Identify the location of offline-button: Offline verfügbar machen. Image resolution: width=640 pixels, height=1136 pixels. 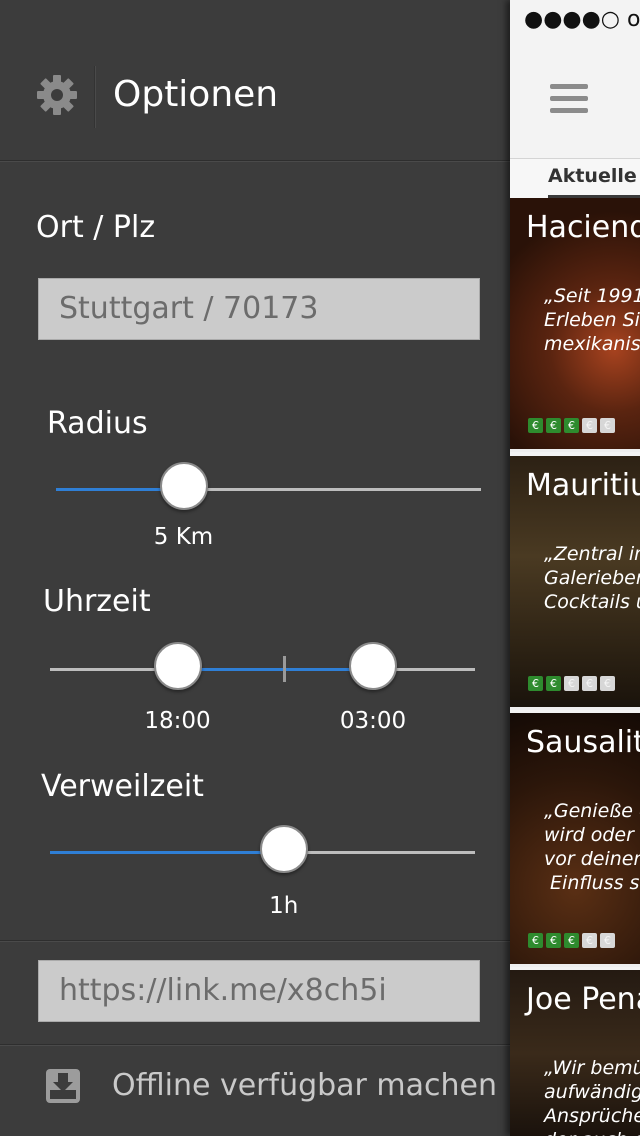
(304, 1086).